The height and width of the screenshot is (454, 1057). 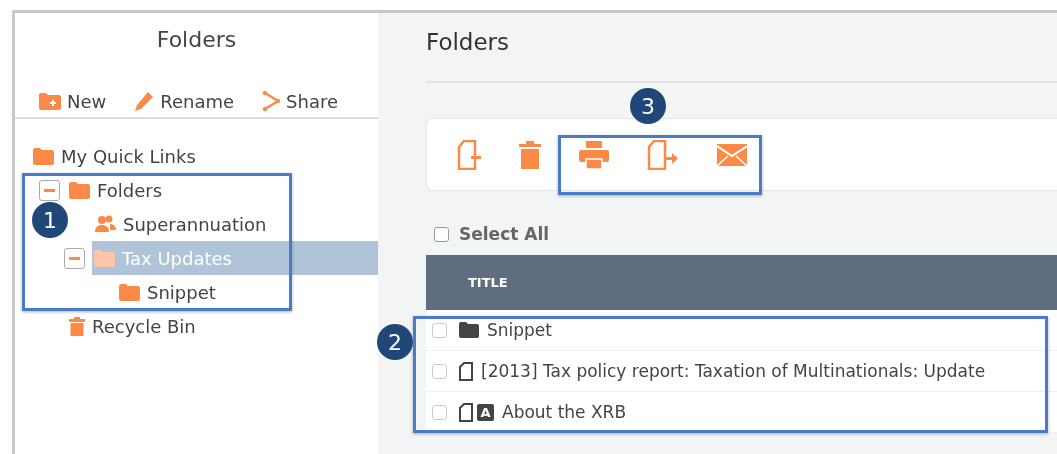 I want to click on table-row: [2013] Tax policy report: Taxation of Multinationals: Update, so click(x=741, y=371).